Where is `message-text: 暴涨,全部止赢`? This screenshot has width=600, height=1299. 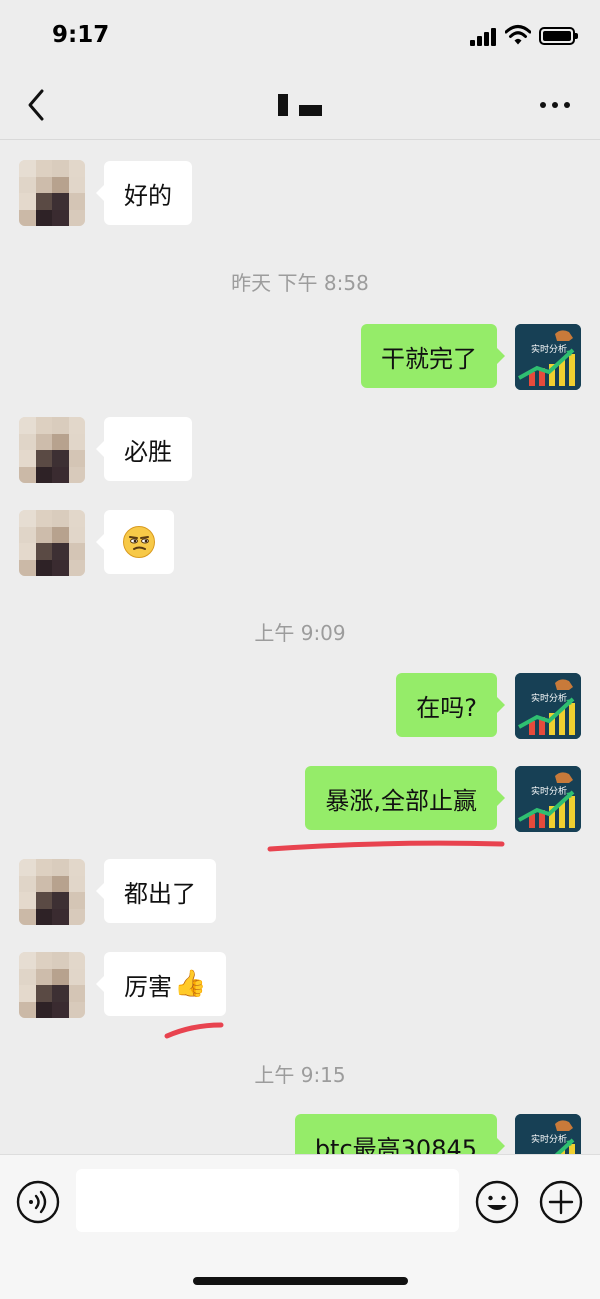
message-text: 暴涨,全部止赢 is located at coordinates (401, 800).